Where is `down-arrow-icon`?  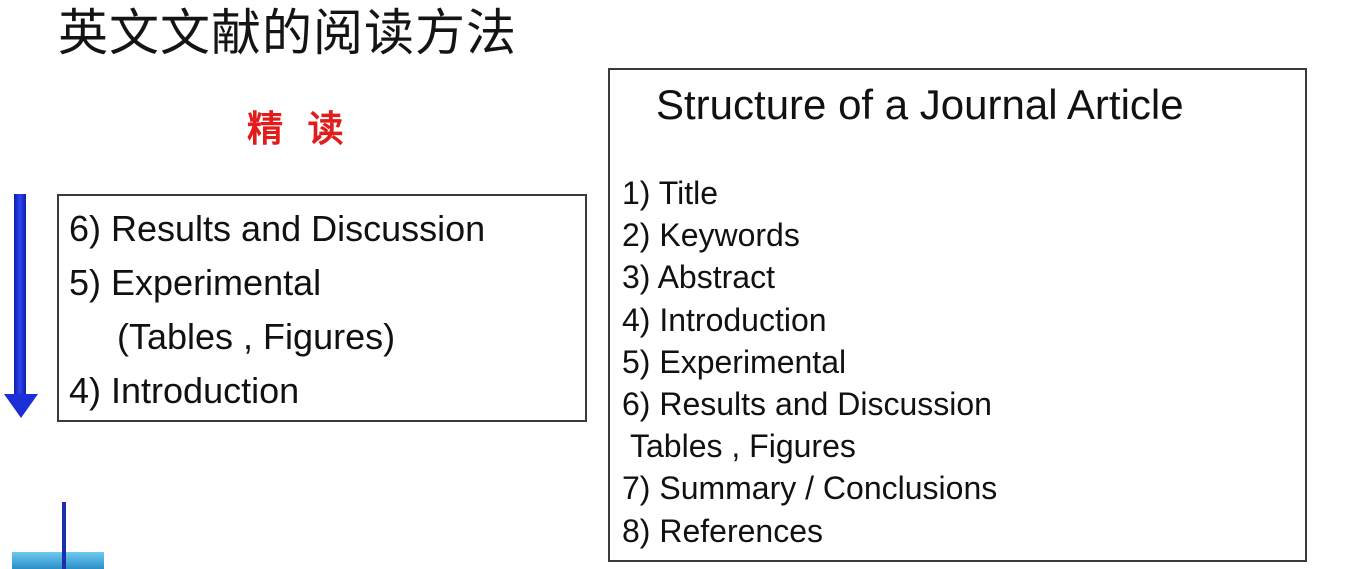 down-arrow-icon is located at coordinates (21, 306).